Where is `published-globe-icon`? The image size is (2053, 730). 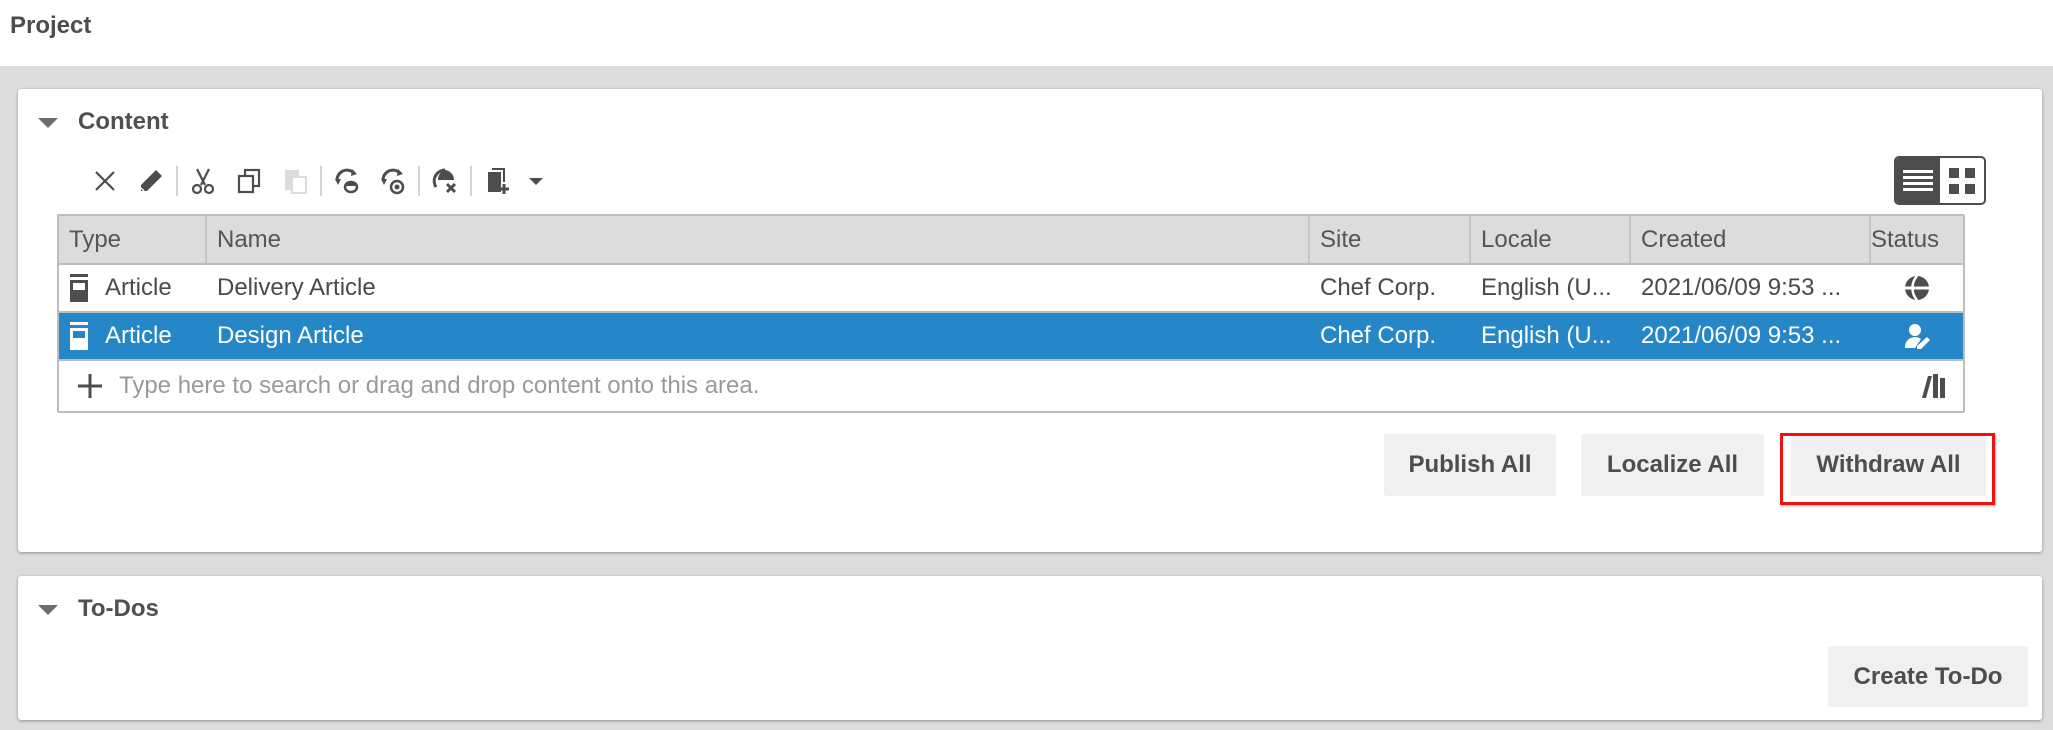
published-globe-icon is located at coordinates (1917, 288).